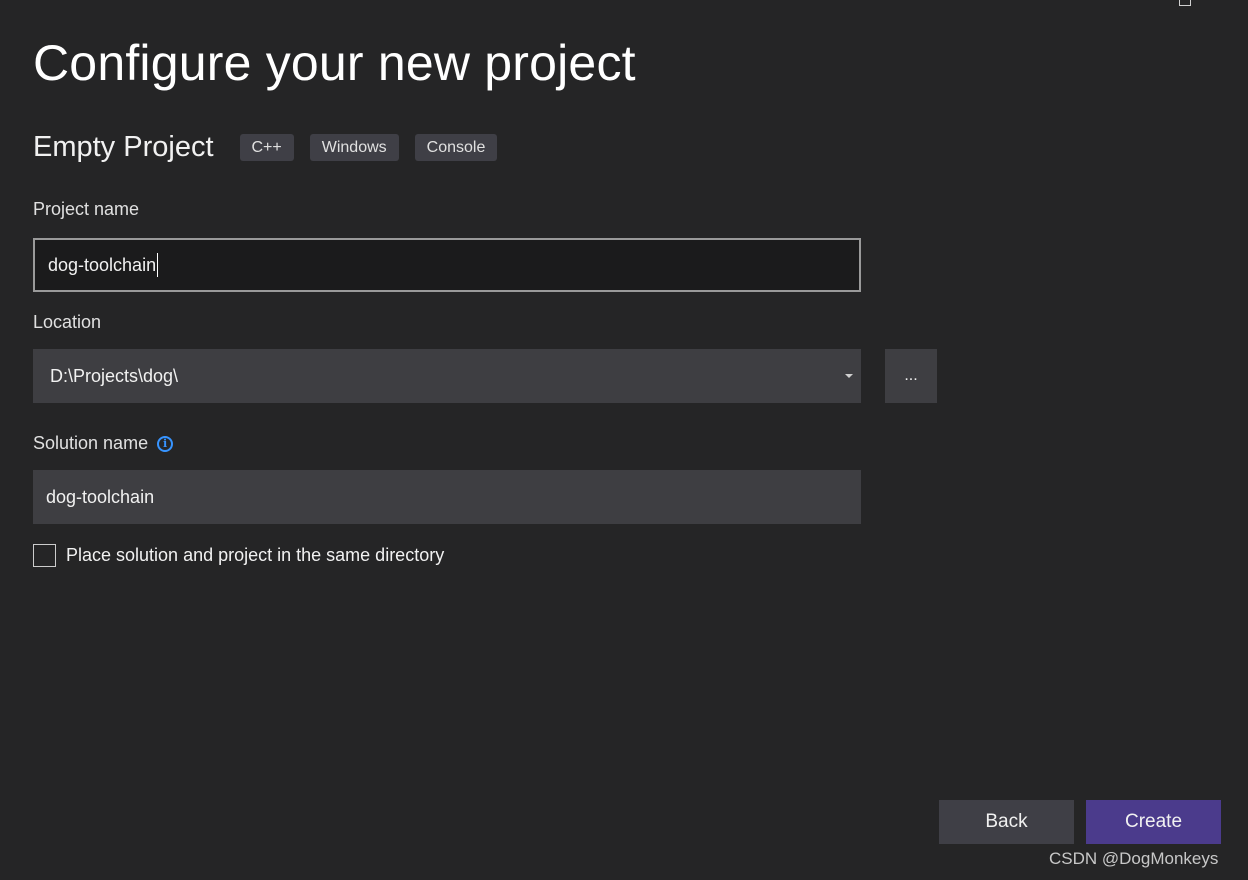 This screenshot has height=880, width=1248. Describe the element at coordinates (1006, 822) in the screenshot. I see `back-button: Back` at that location.